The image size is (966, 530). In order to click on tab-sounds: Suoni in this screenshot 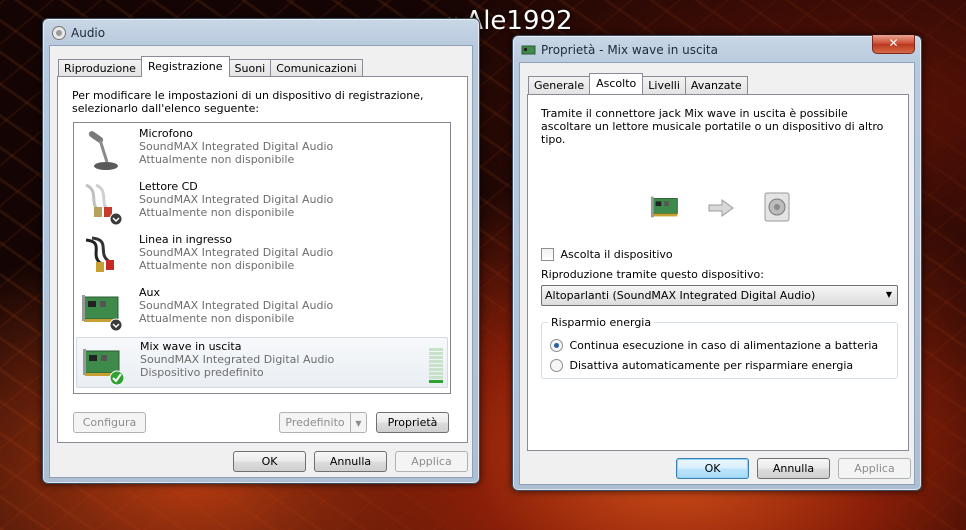, I will do `click(250, 68)`.